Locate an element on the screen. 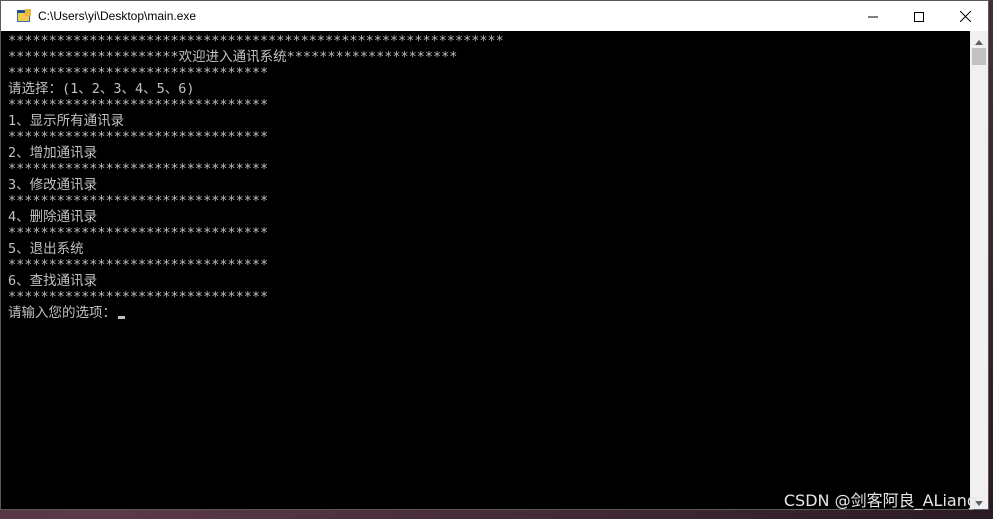  console-line: 请选择：(1、2、3、4、5、6) is located at coordinates (101, 89).